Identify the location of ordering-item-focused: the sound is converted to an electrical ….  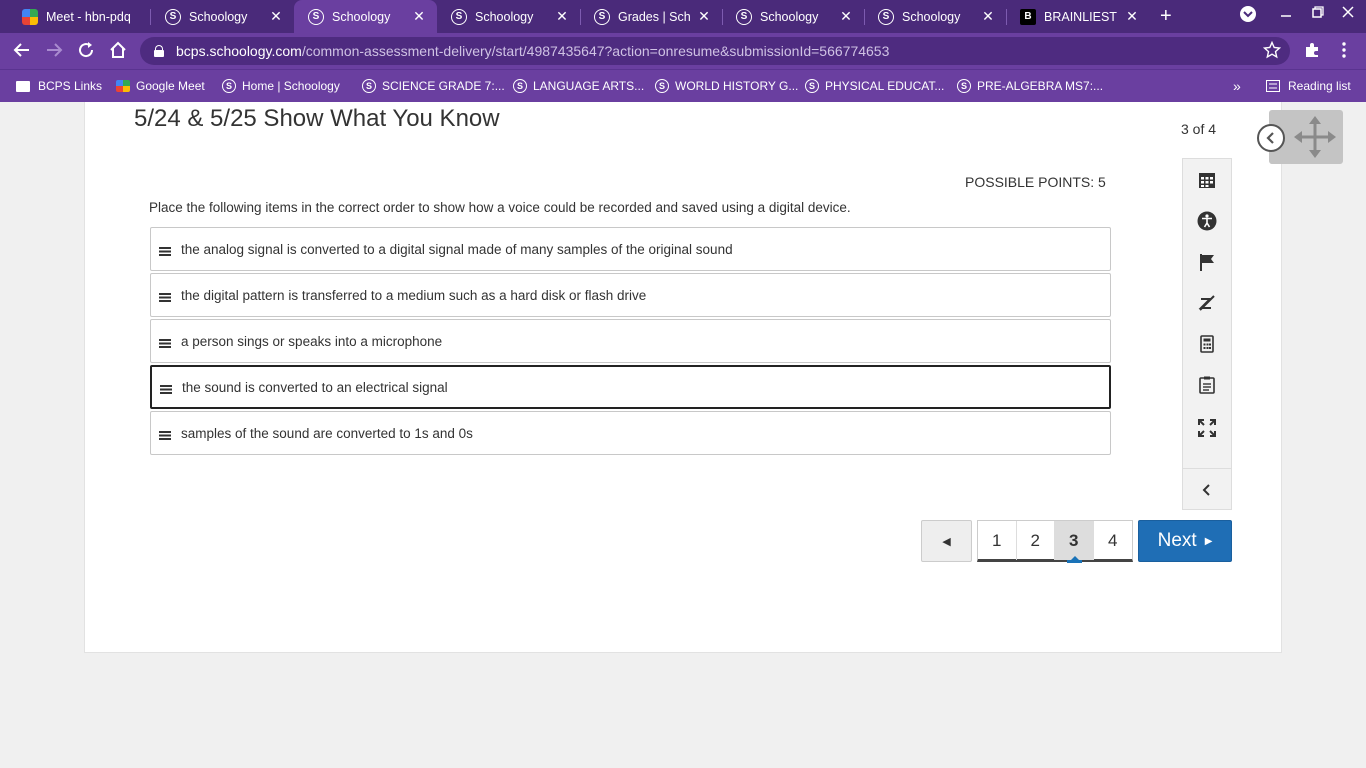
(630, 387).